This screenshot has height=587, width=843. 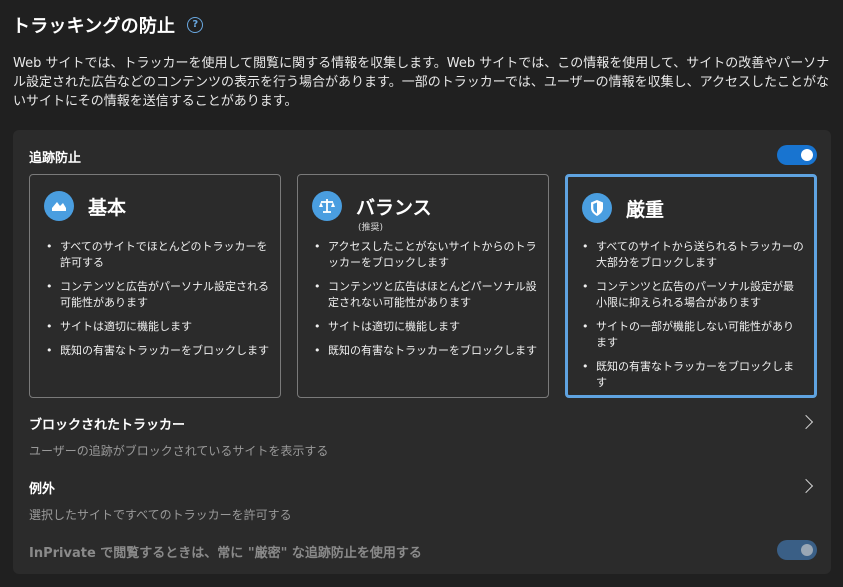 What do you see at coordinates (623, 208) in the screenshot?
I see `card-header: 厳重` at bounding box center [623, 208].